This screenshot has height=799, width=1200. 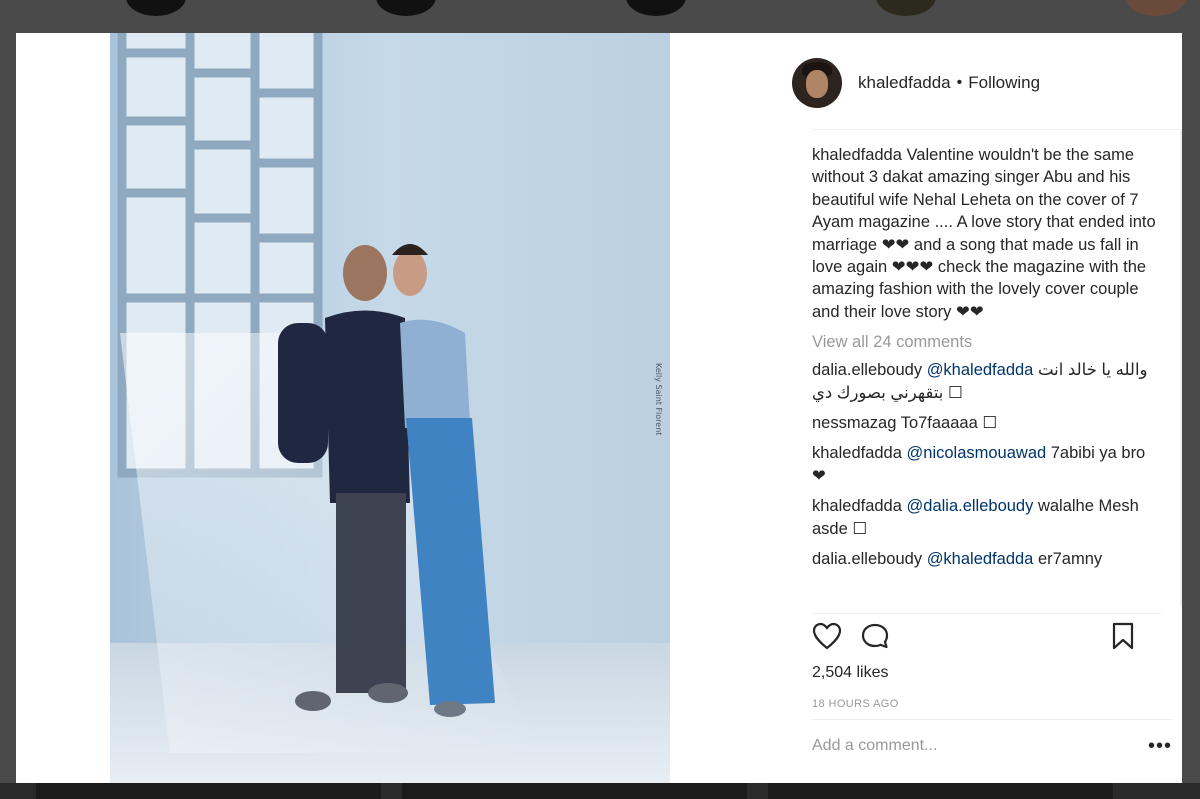 I want to click on scroll-down-arrow-icon: ▼, so click(x=1181, y=598).